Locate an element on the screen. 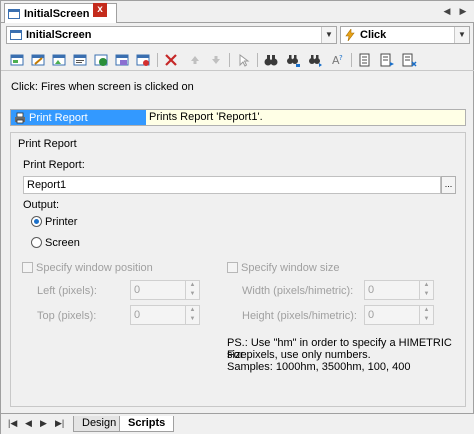  screen-radio is located at coordinates (36, 242).